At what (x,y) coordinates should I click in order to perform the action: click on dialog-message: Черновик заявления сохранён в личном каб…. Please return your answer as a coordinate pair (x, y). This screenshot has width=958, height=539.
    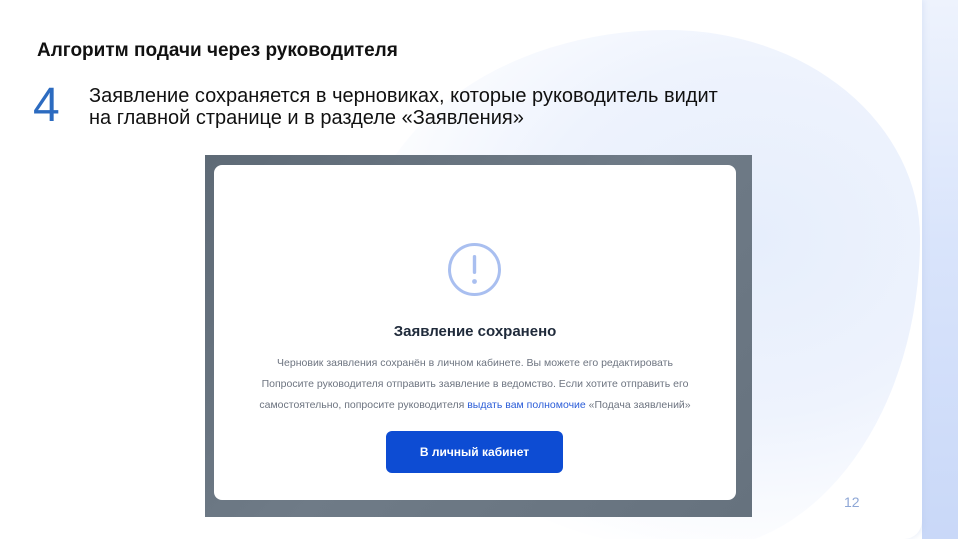
    Looking at the image, I should click on (475, 384).